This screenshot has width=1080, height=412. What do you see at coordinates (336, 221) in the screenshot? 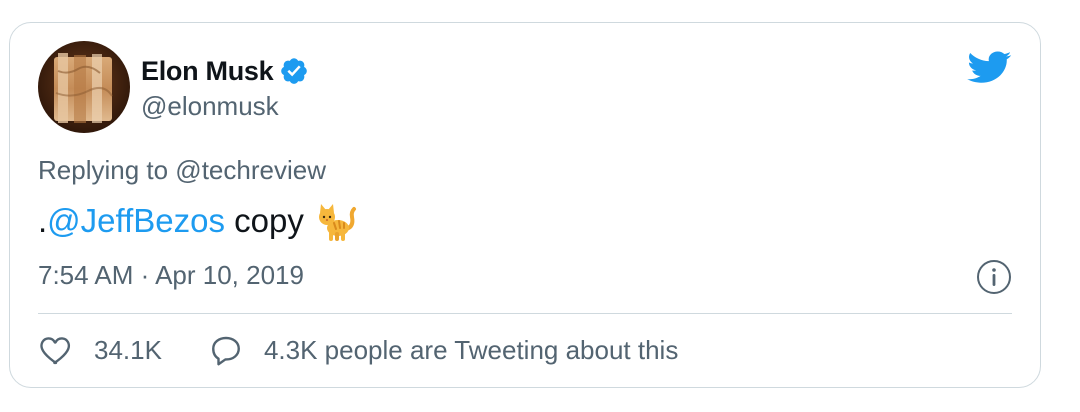
I see `cat-emoji` at bounding box center [336, 221].